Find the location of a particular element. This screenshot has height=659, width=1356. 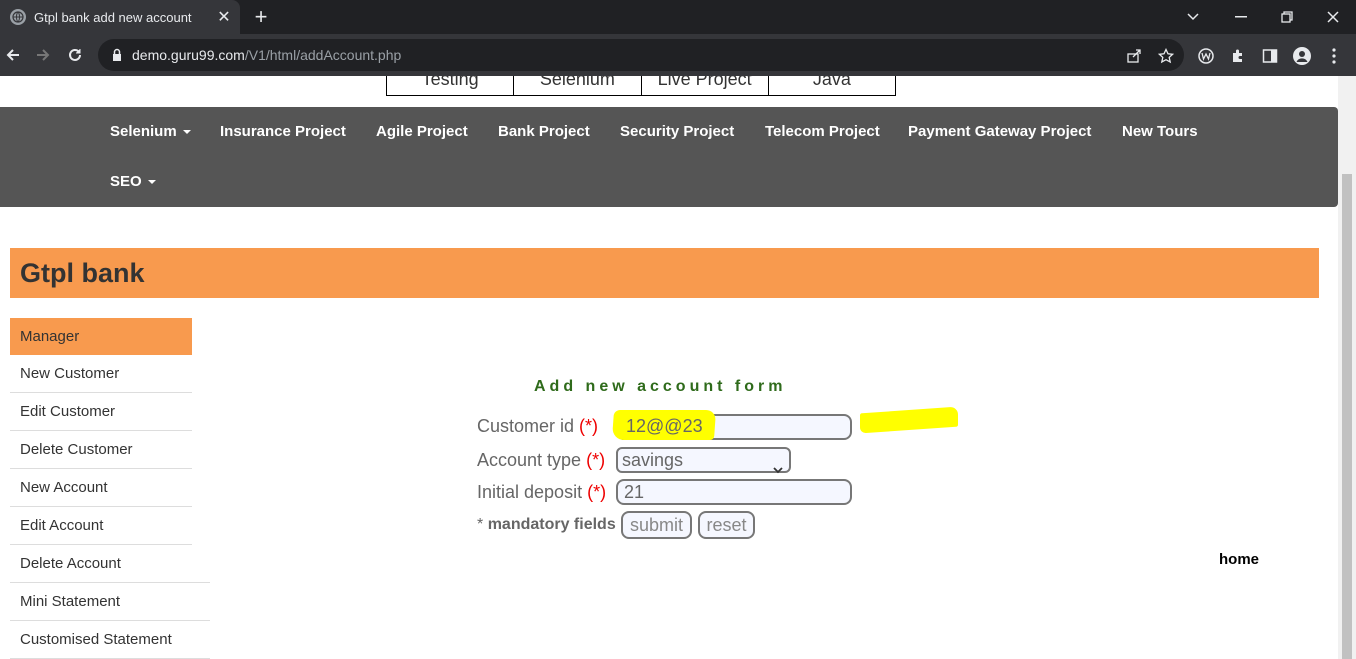

url-path: /V1/html/addAccount.php is located at coordinates (323, 55).